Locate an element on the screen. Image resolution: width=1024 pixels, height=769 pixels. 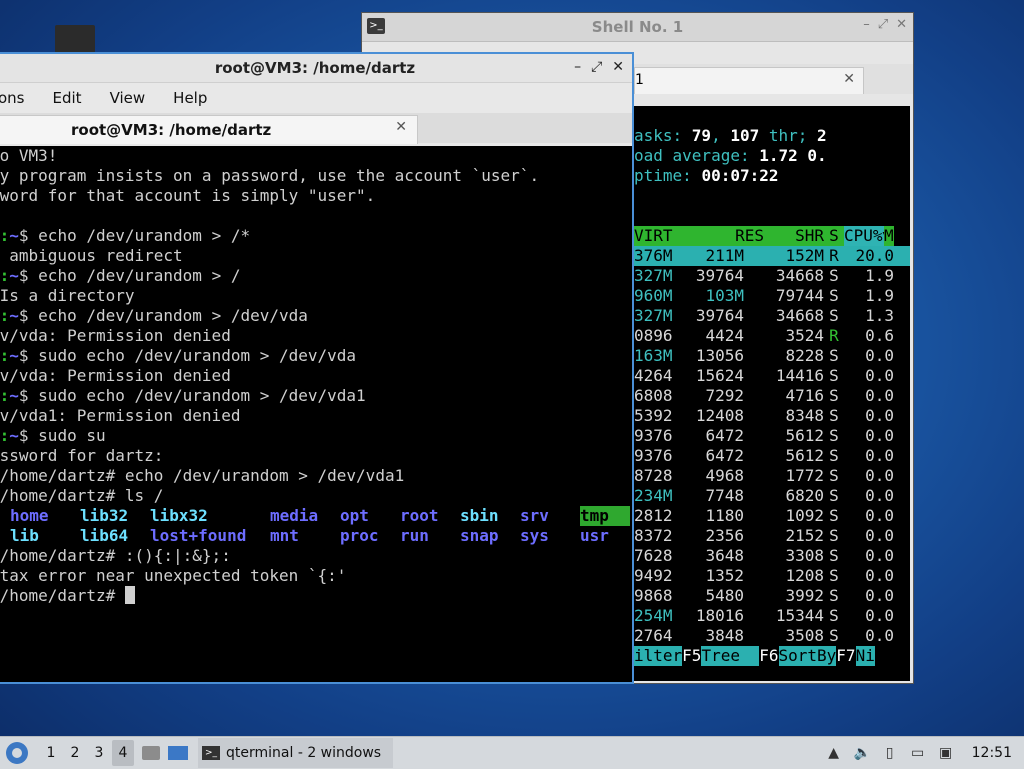
workspace-4: 4 is located at coordinates (123, 753).